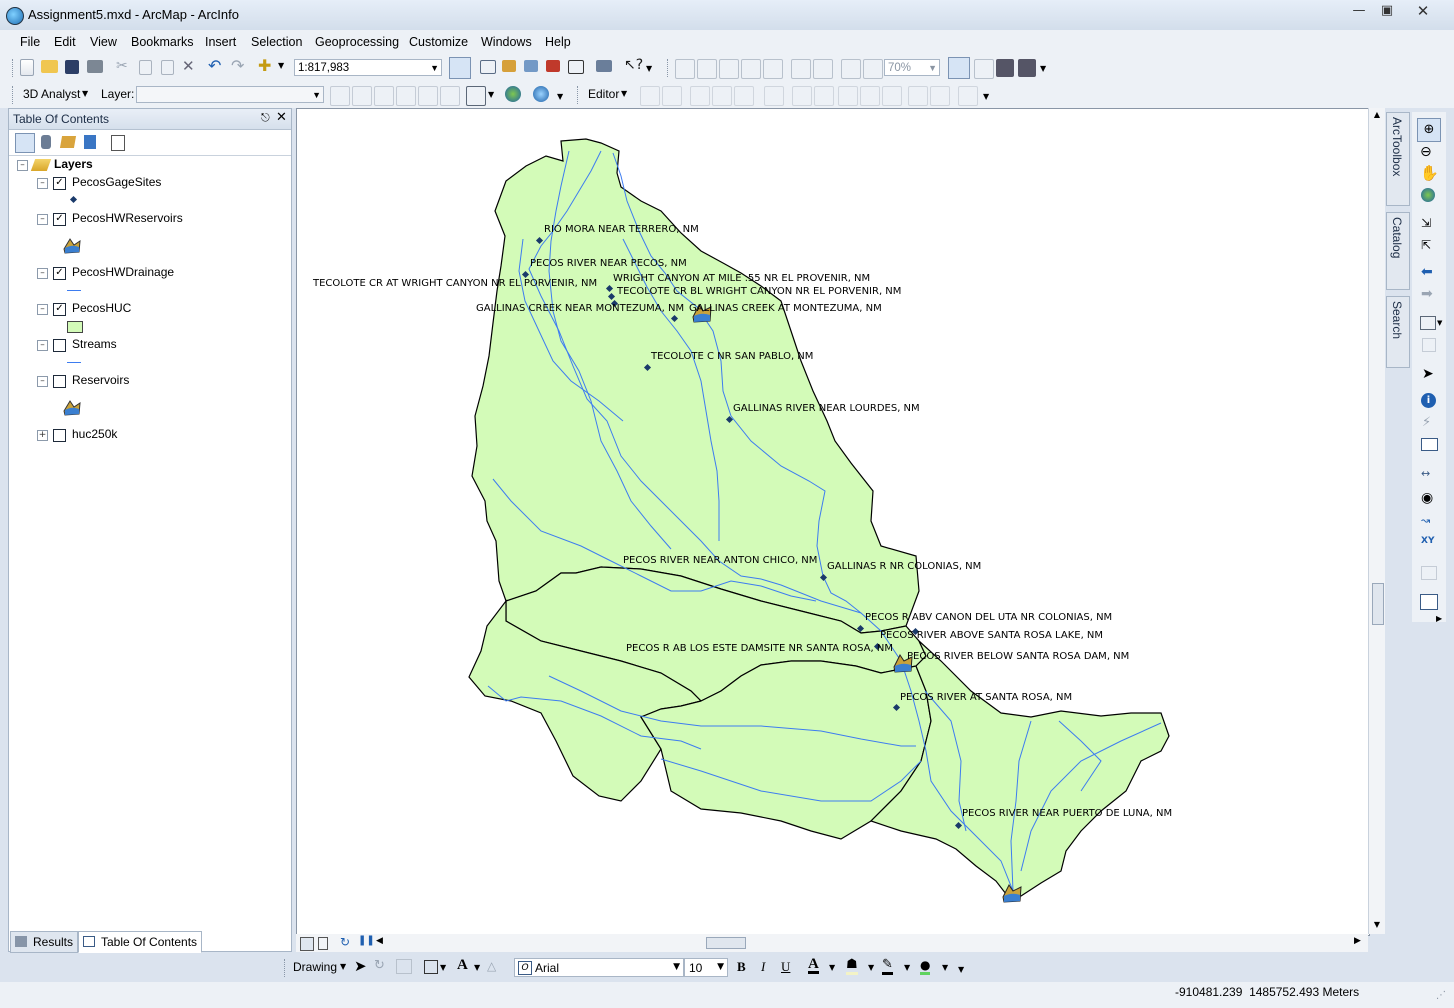 The image size is (1454, 1008). Describe the element at coordinates (1428, 323) in the screenshot. I see `select-features-icon` at that location.